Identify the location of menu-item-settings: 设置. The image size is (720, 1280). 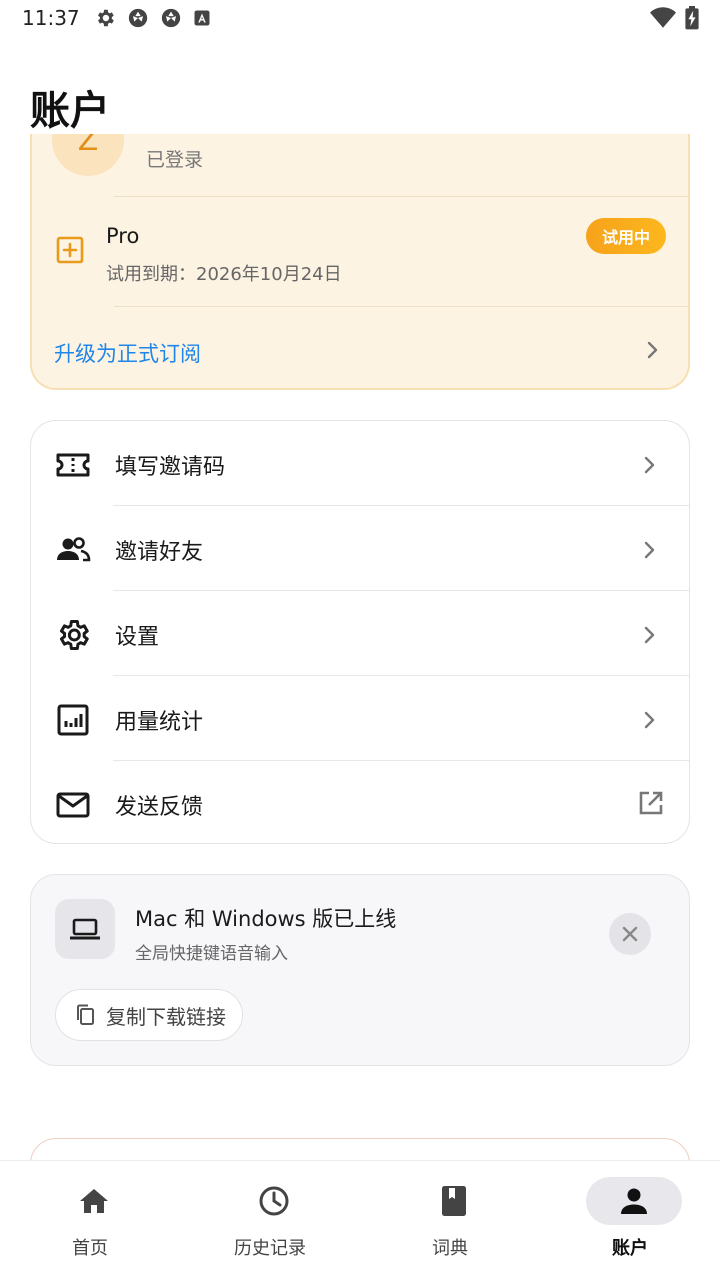
(360, 633).